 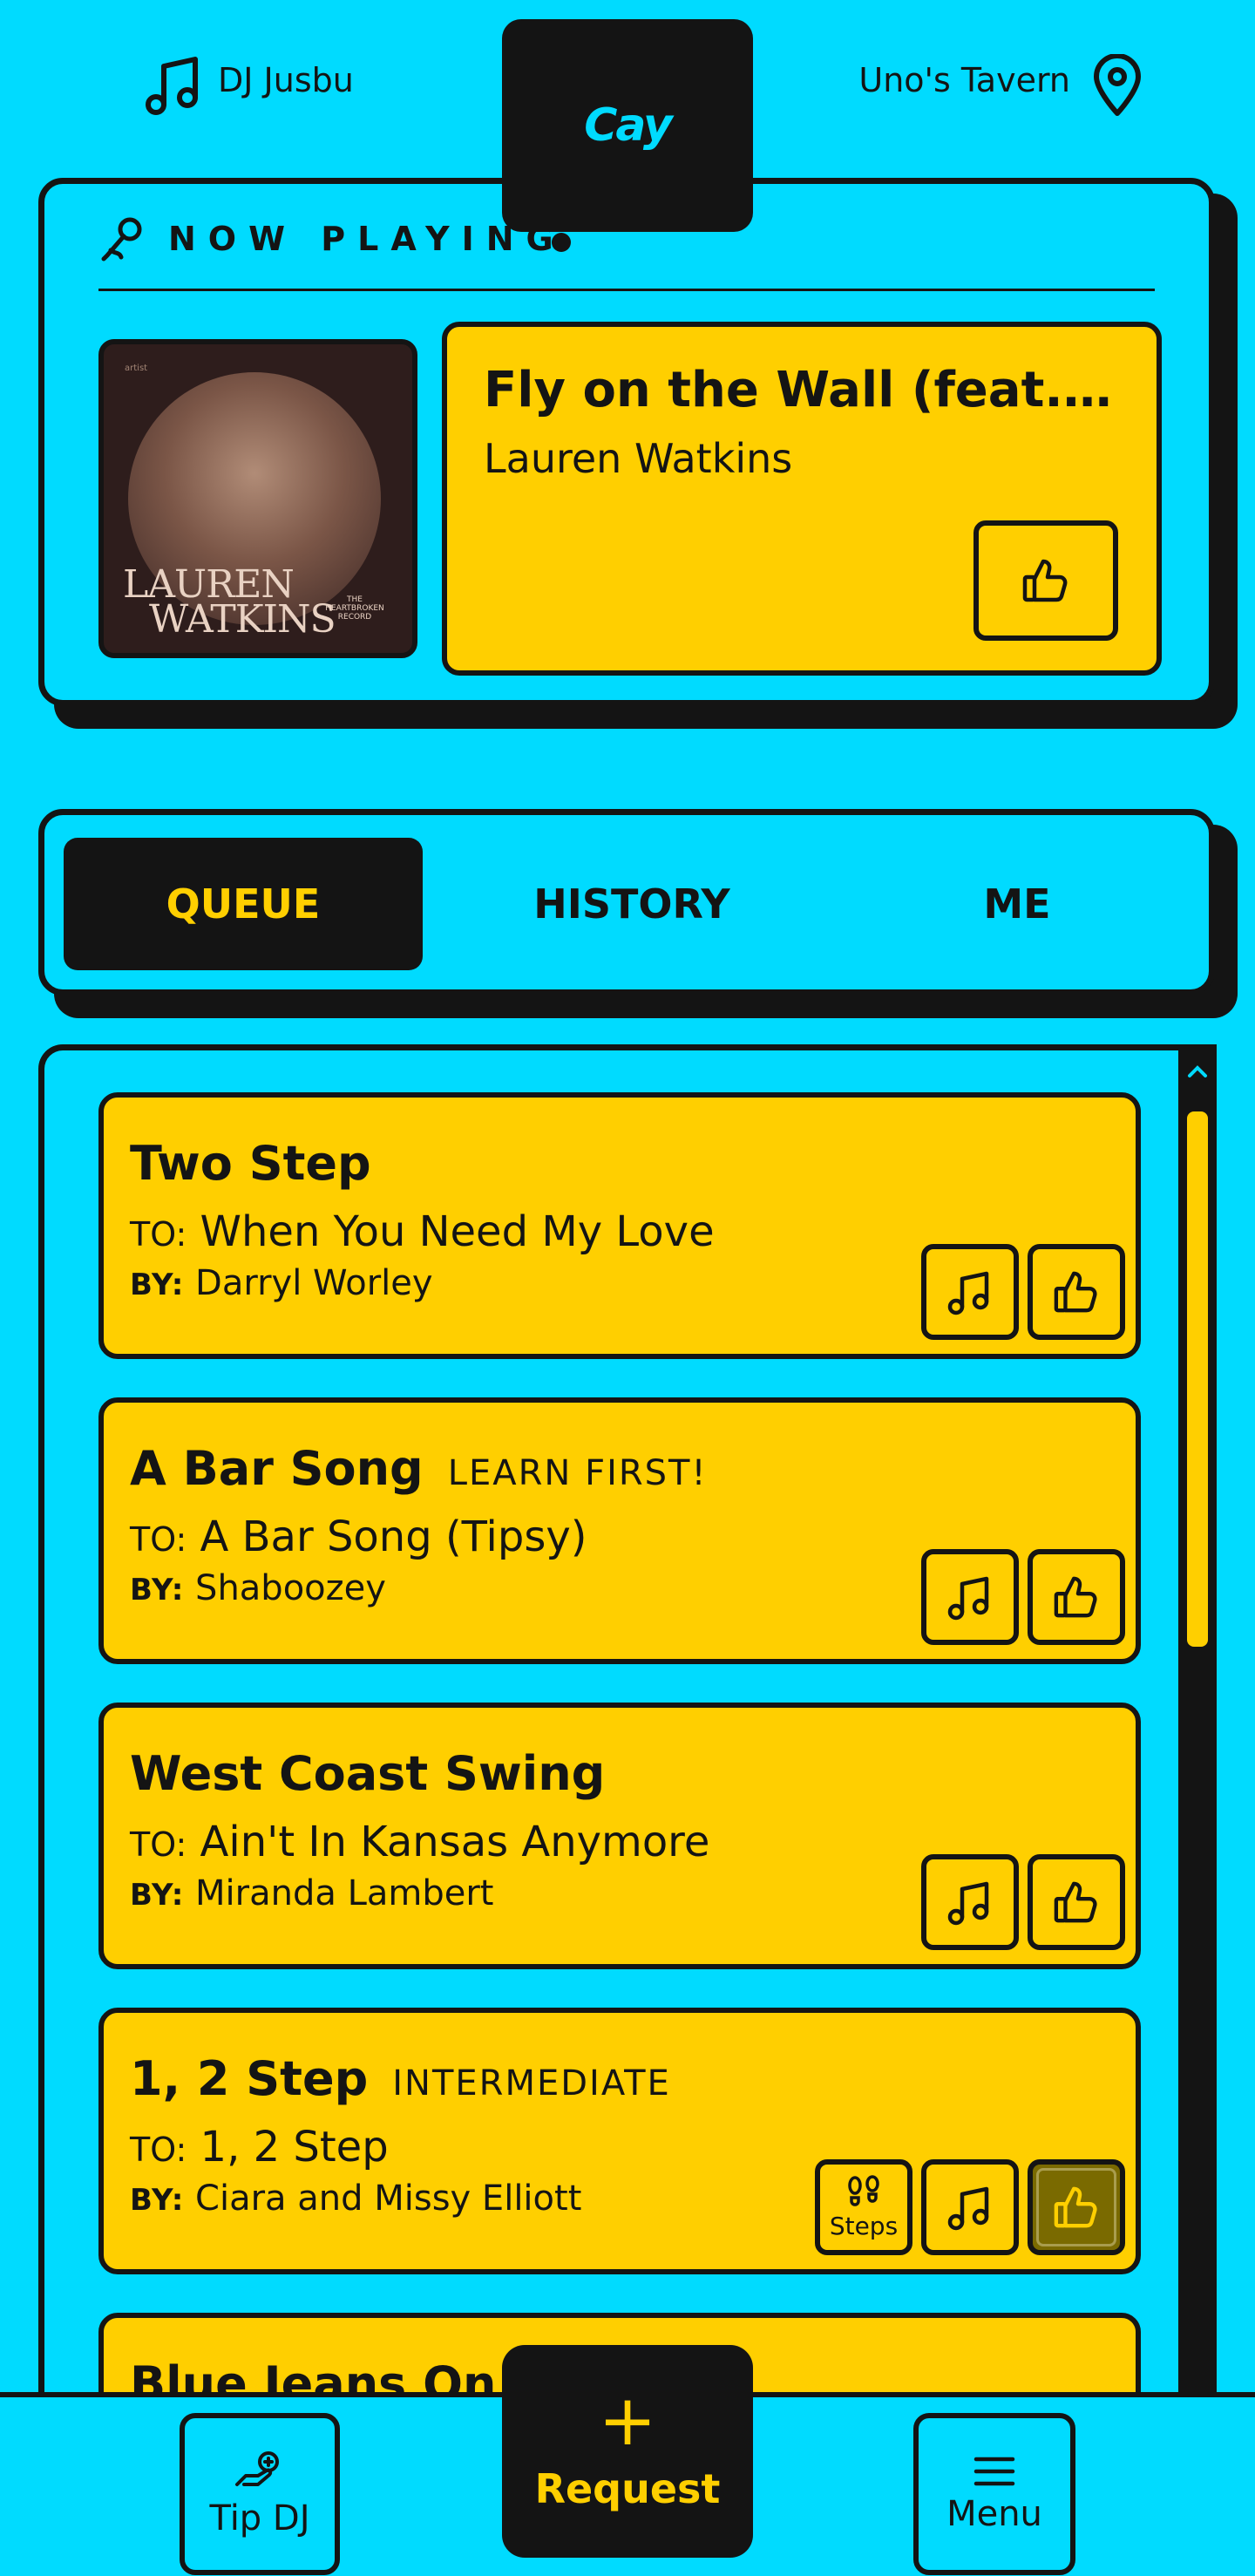 I want to click on footprints-icon, so click(x=864, y=2190).